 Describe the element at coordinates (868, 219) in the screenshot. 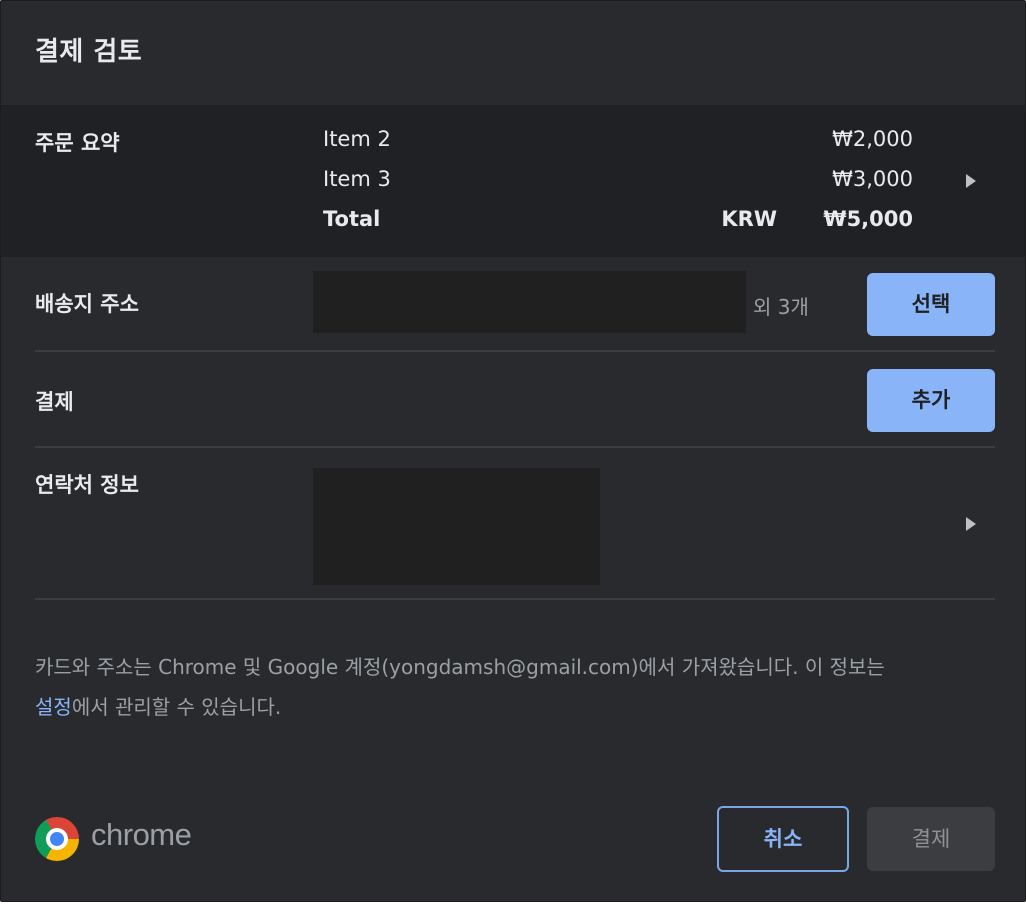

I see `total-price: ₩5,000` at that location.